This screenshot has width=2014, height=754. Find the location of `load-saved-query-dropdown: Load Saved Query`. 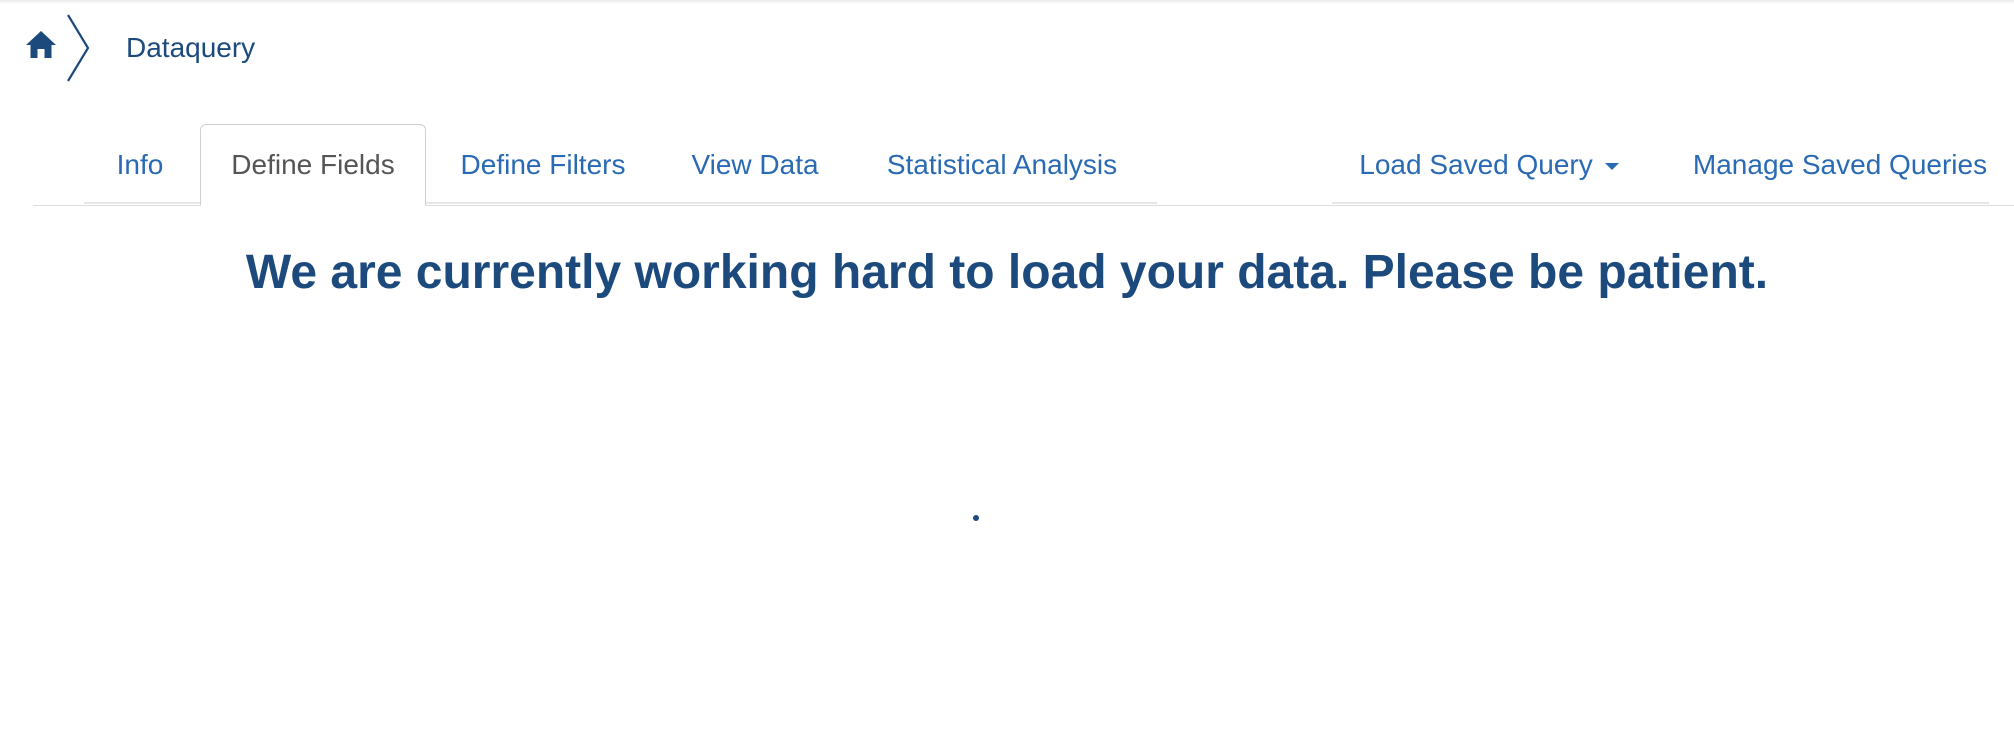

load-saved-query-dropdown: Load Saved Query is located at coordinates (1489, 165).